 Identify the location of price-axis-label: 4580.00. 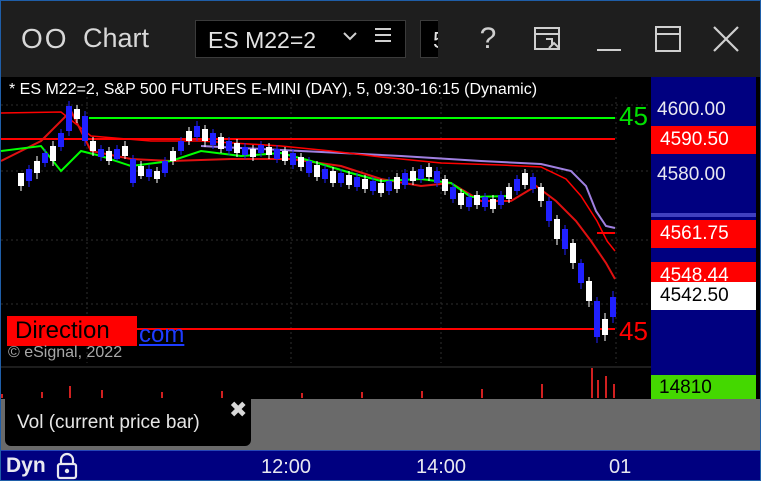
(691, 174).